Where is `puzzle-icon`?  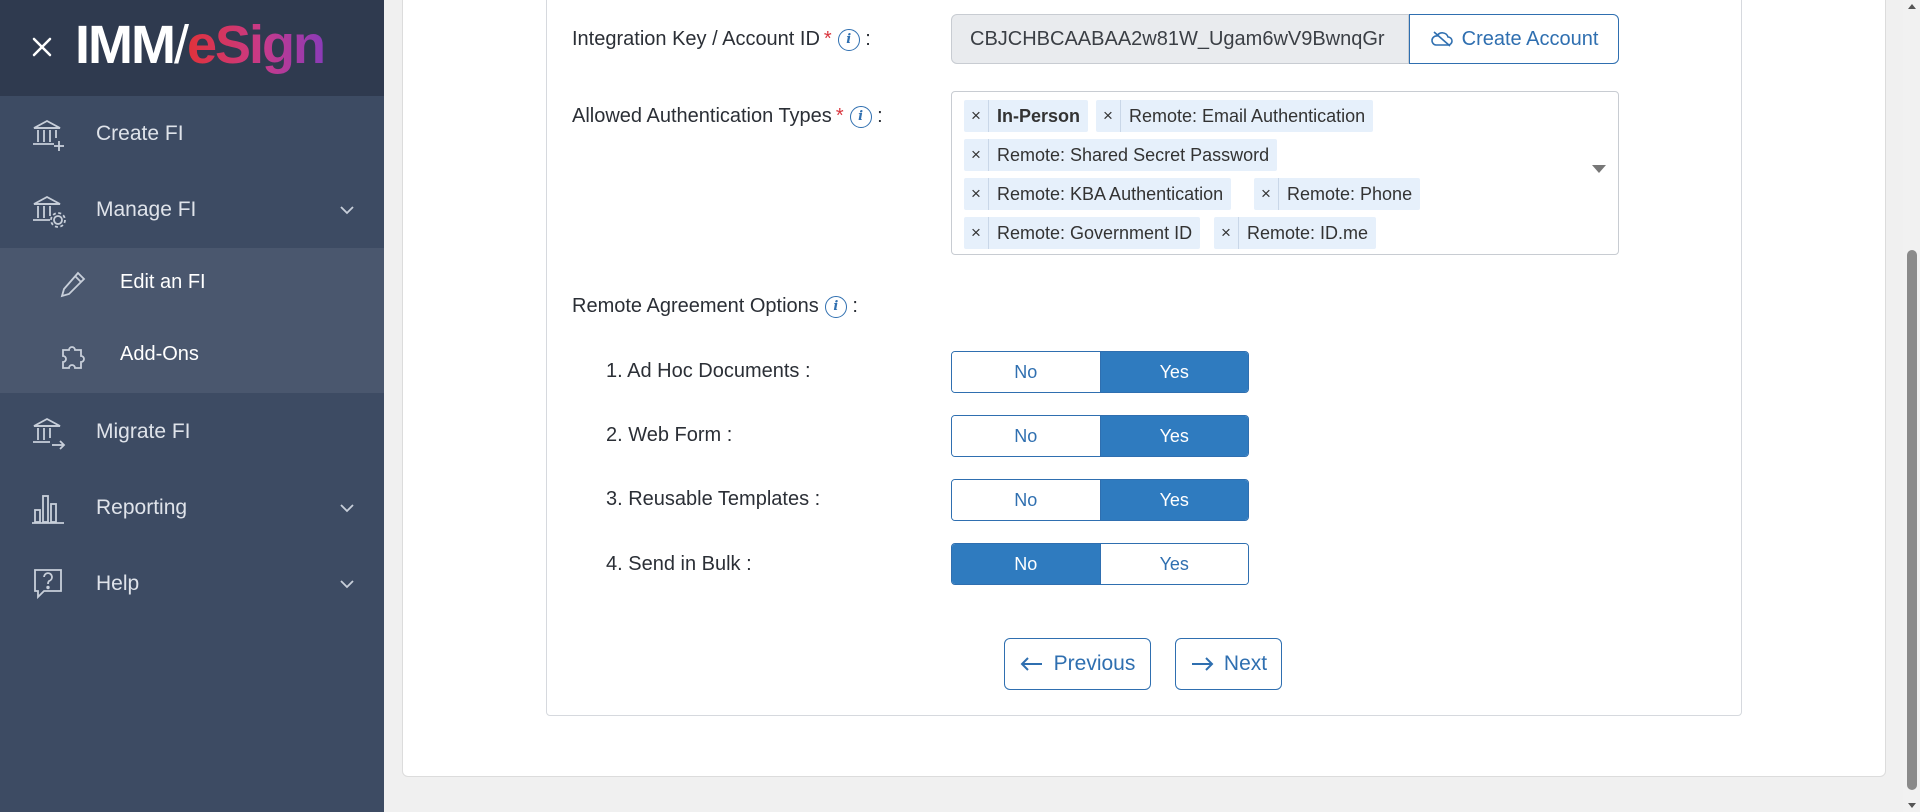 puzzle-icon is located at coordinates (73, 357).